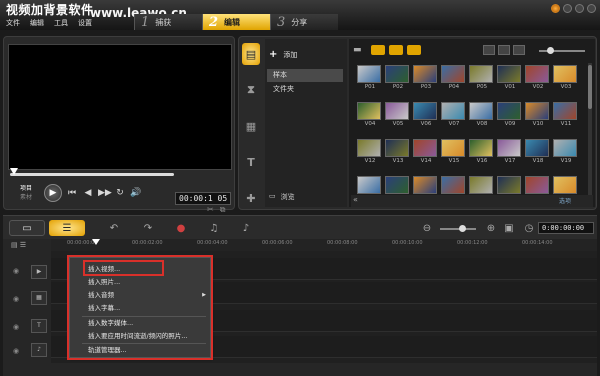 This screenshot has width=600, height=376. Describe the element at coordinates (39, 298) in the screenshot. I see `overlay-track-icon: ▦` at that location.